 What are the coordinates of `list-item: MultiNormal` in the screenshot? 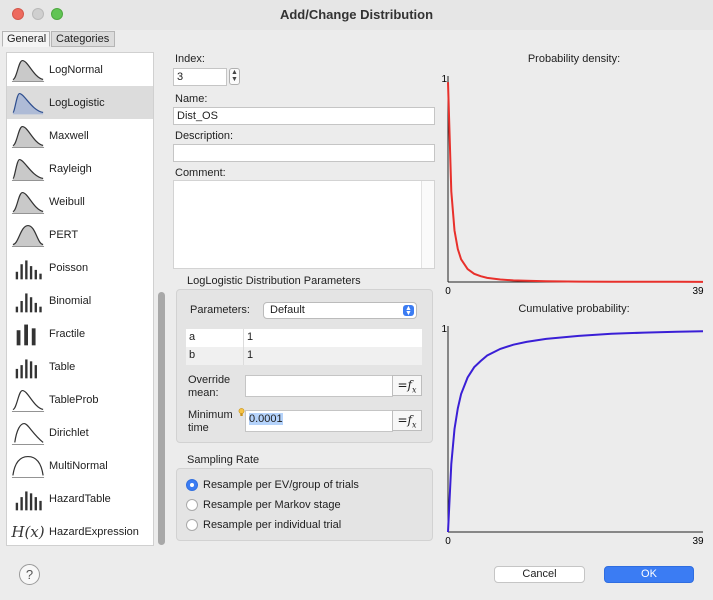 It's located at (80, 465).